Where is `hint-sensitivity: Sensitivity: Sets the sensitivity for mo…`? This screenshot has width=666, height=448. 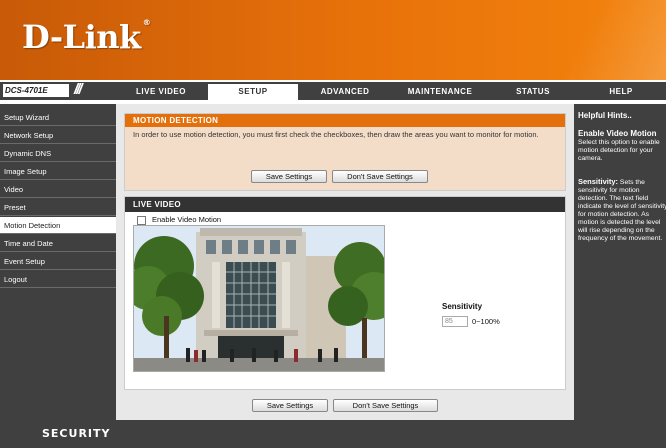
hint-sensitivity: Sensitivity: Sets the sensitivity for mo… is located at coordinates (622, 210).